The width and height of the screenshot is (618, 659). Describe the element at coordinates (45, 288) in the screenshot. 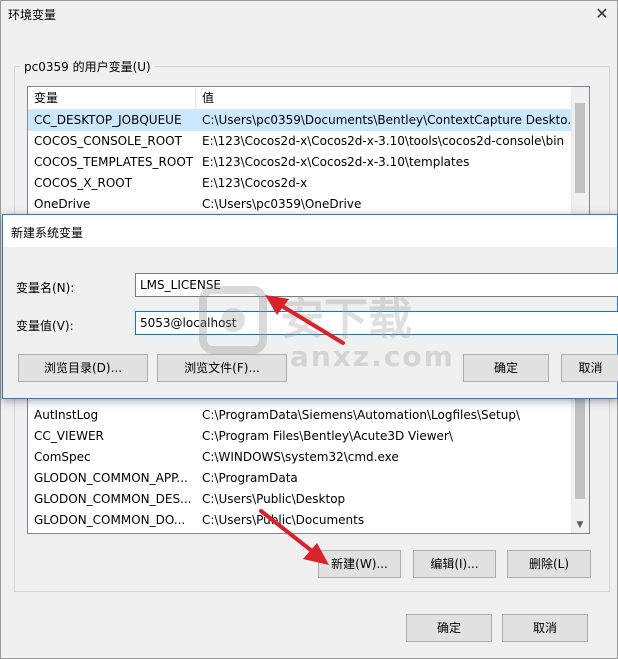

I see `variable-name-label: 变量名(N):` at that location.